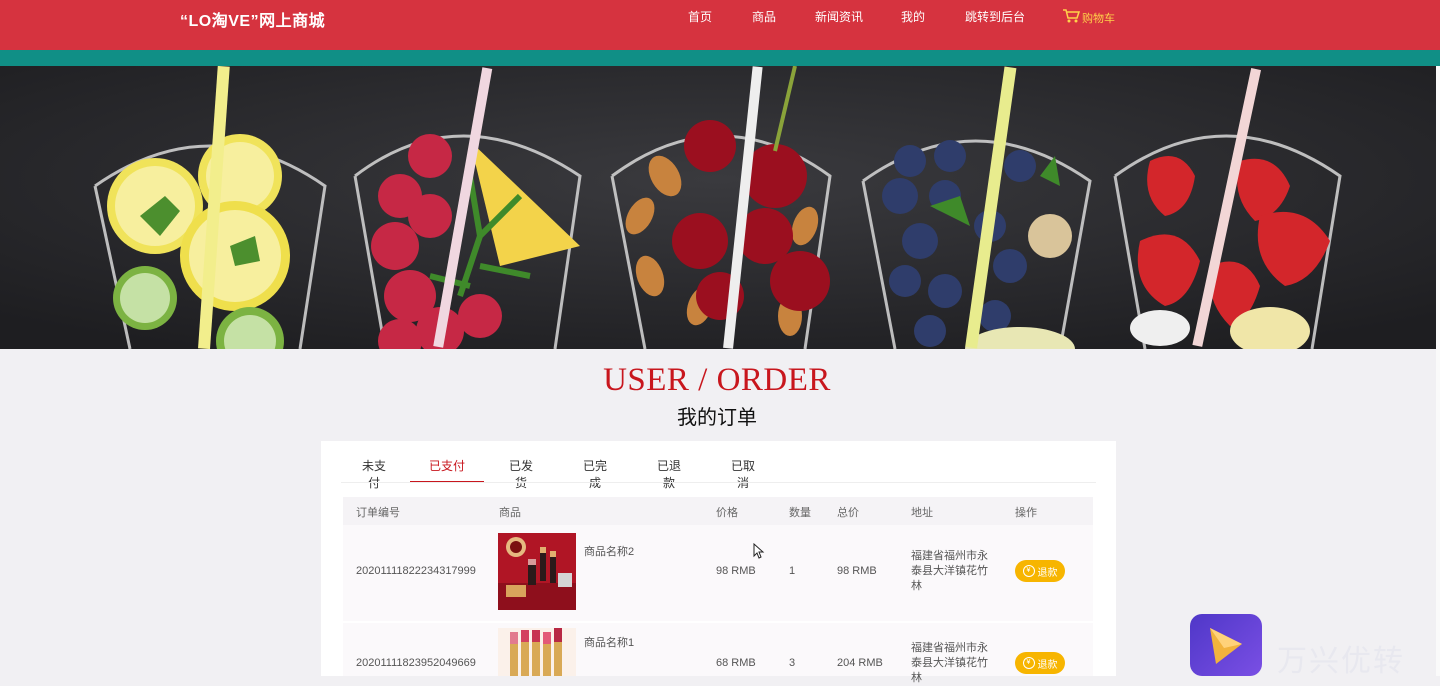 The image size is (1440, 686). I want to click on col-price: 价格, so click(727, 513).